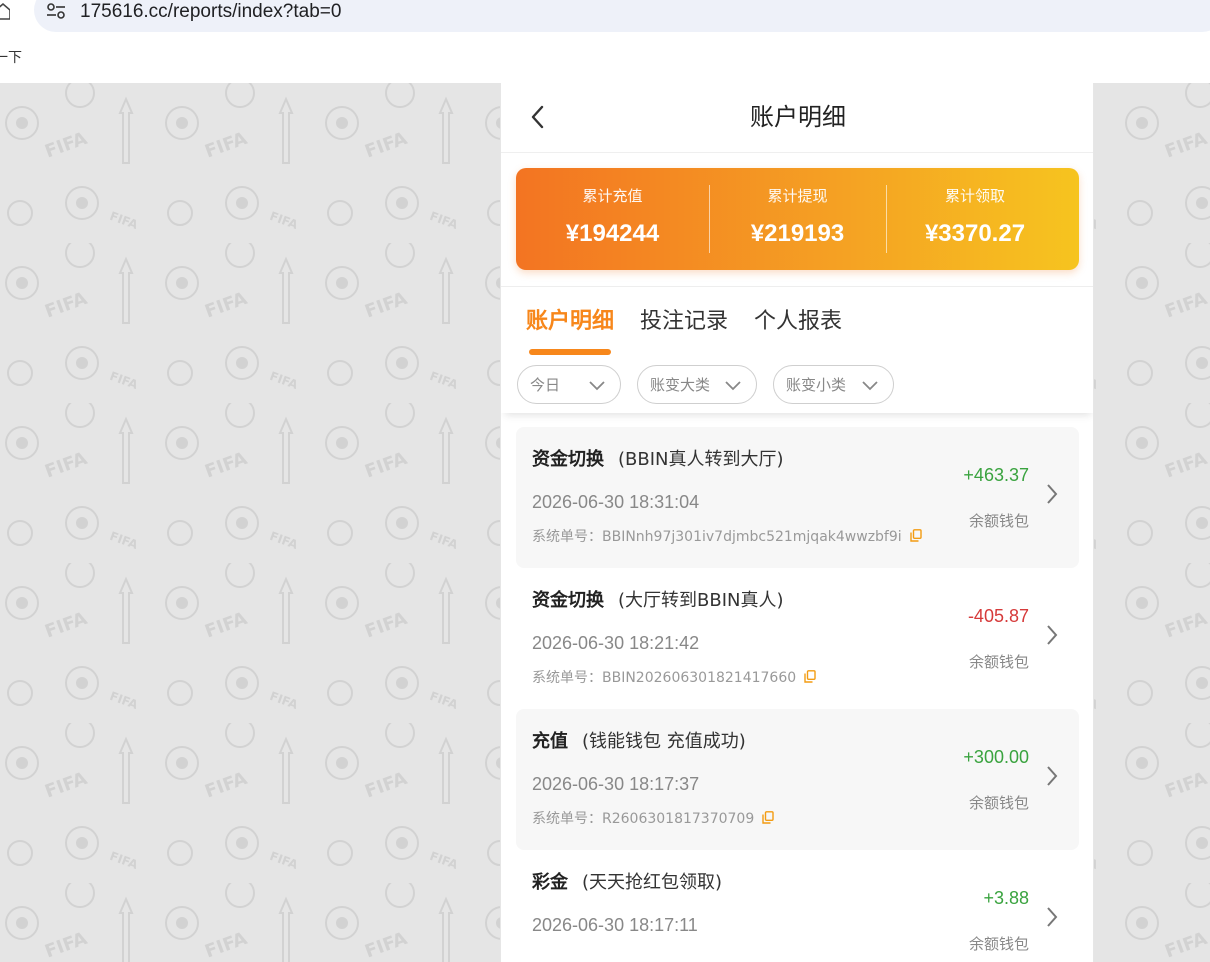  I want to click on tab-account-details: 账户明细, so click(570, 322).